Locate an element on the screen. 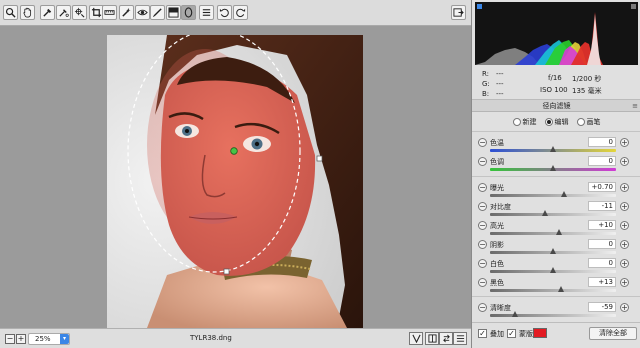  slider-label: 色调 is located at coordinates (497, 162).